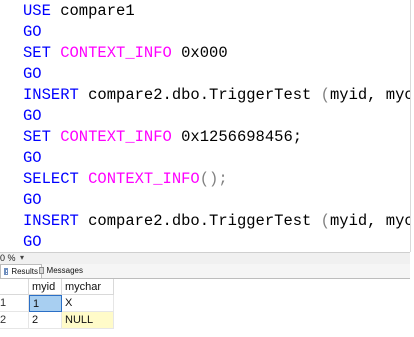 The width and height of the screenshot is (414, 337). What do you see at coordinates (199, 53) in the screenshot?
I see `literal: 0x000` at bounding box center [199, 53].